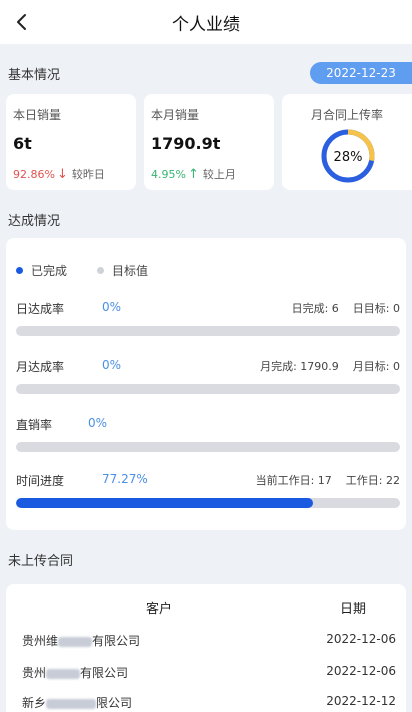 Image resolution: width=412 pixels, height=712 pixels. What do you see at coordinates (206, 672) in the screenshot?
I see `table-row: 贵州 有限公司 2022-12-06` at bounding box center [206, 672].